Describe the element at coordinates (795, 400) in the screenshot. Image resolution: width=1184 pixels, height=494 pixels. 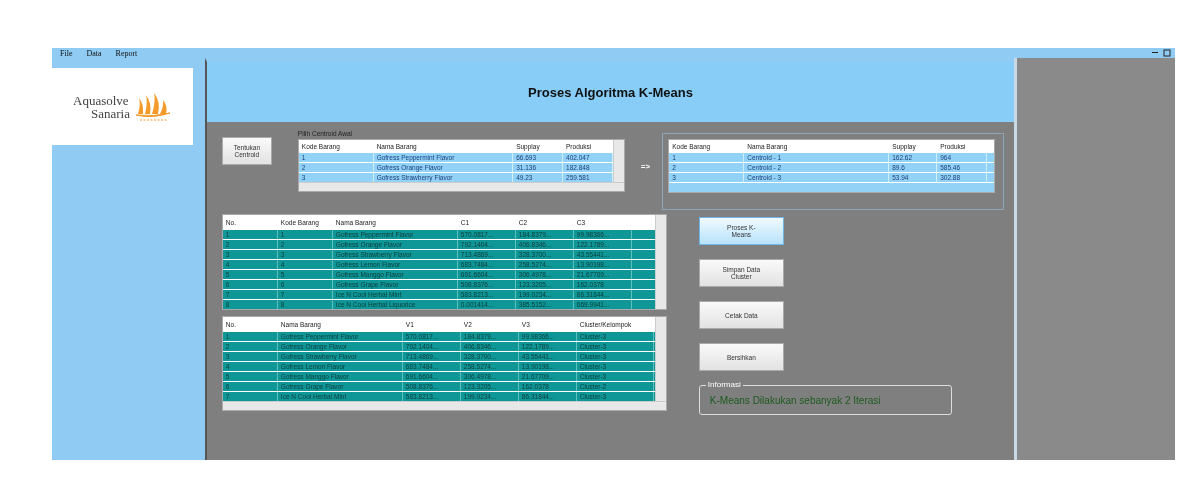
I see `info-message: K-Means Dilakukan sebanyak 2 Iterasi` at that location.